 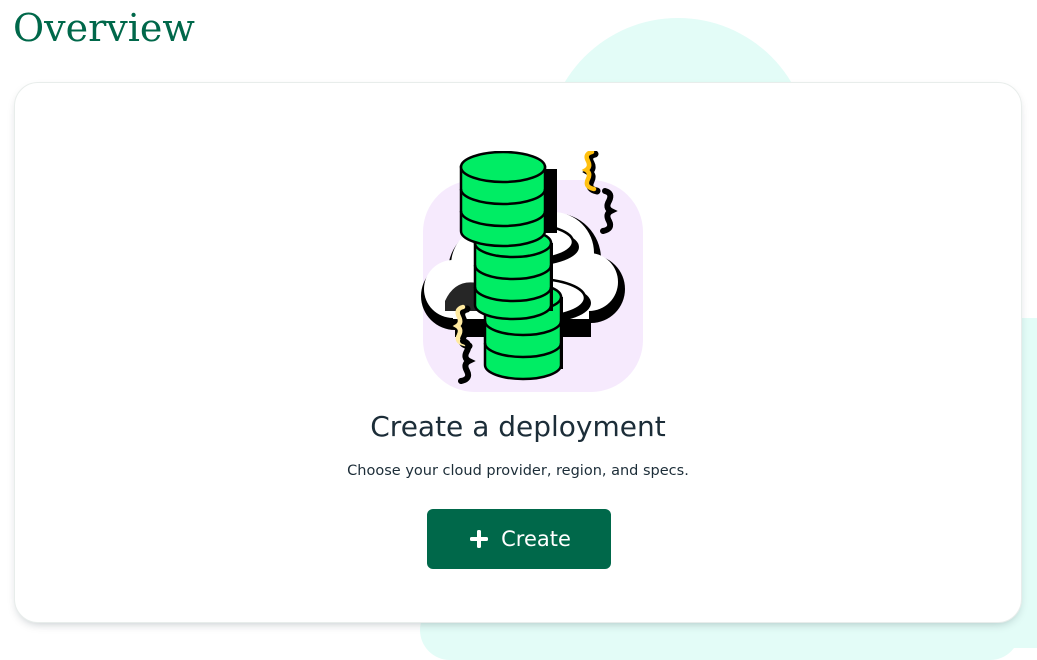 I want to click on database-cloud-illustration, so click(x=525, y=272).